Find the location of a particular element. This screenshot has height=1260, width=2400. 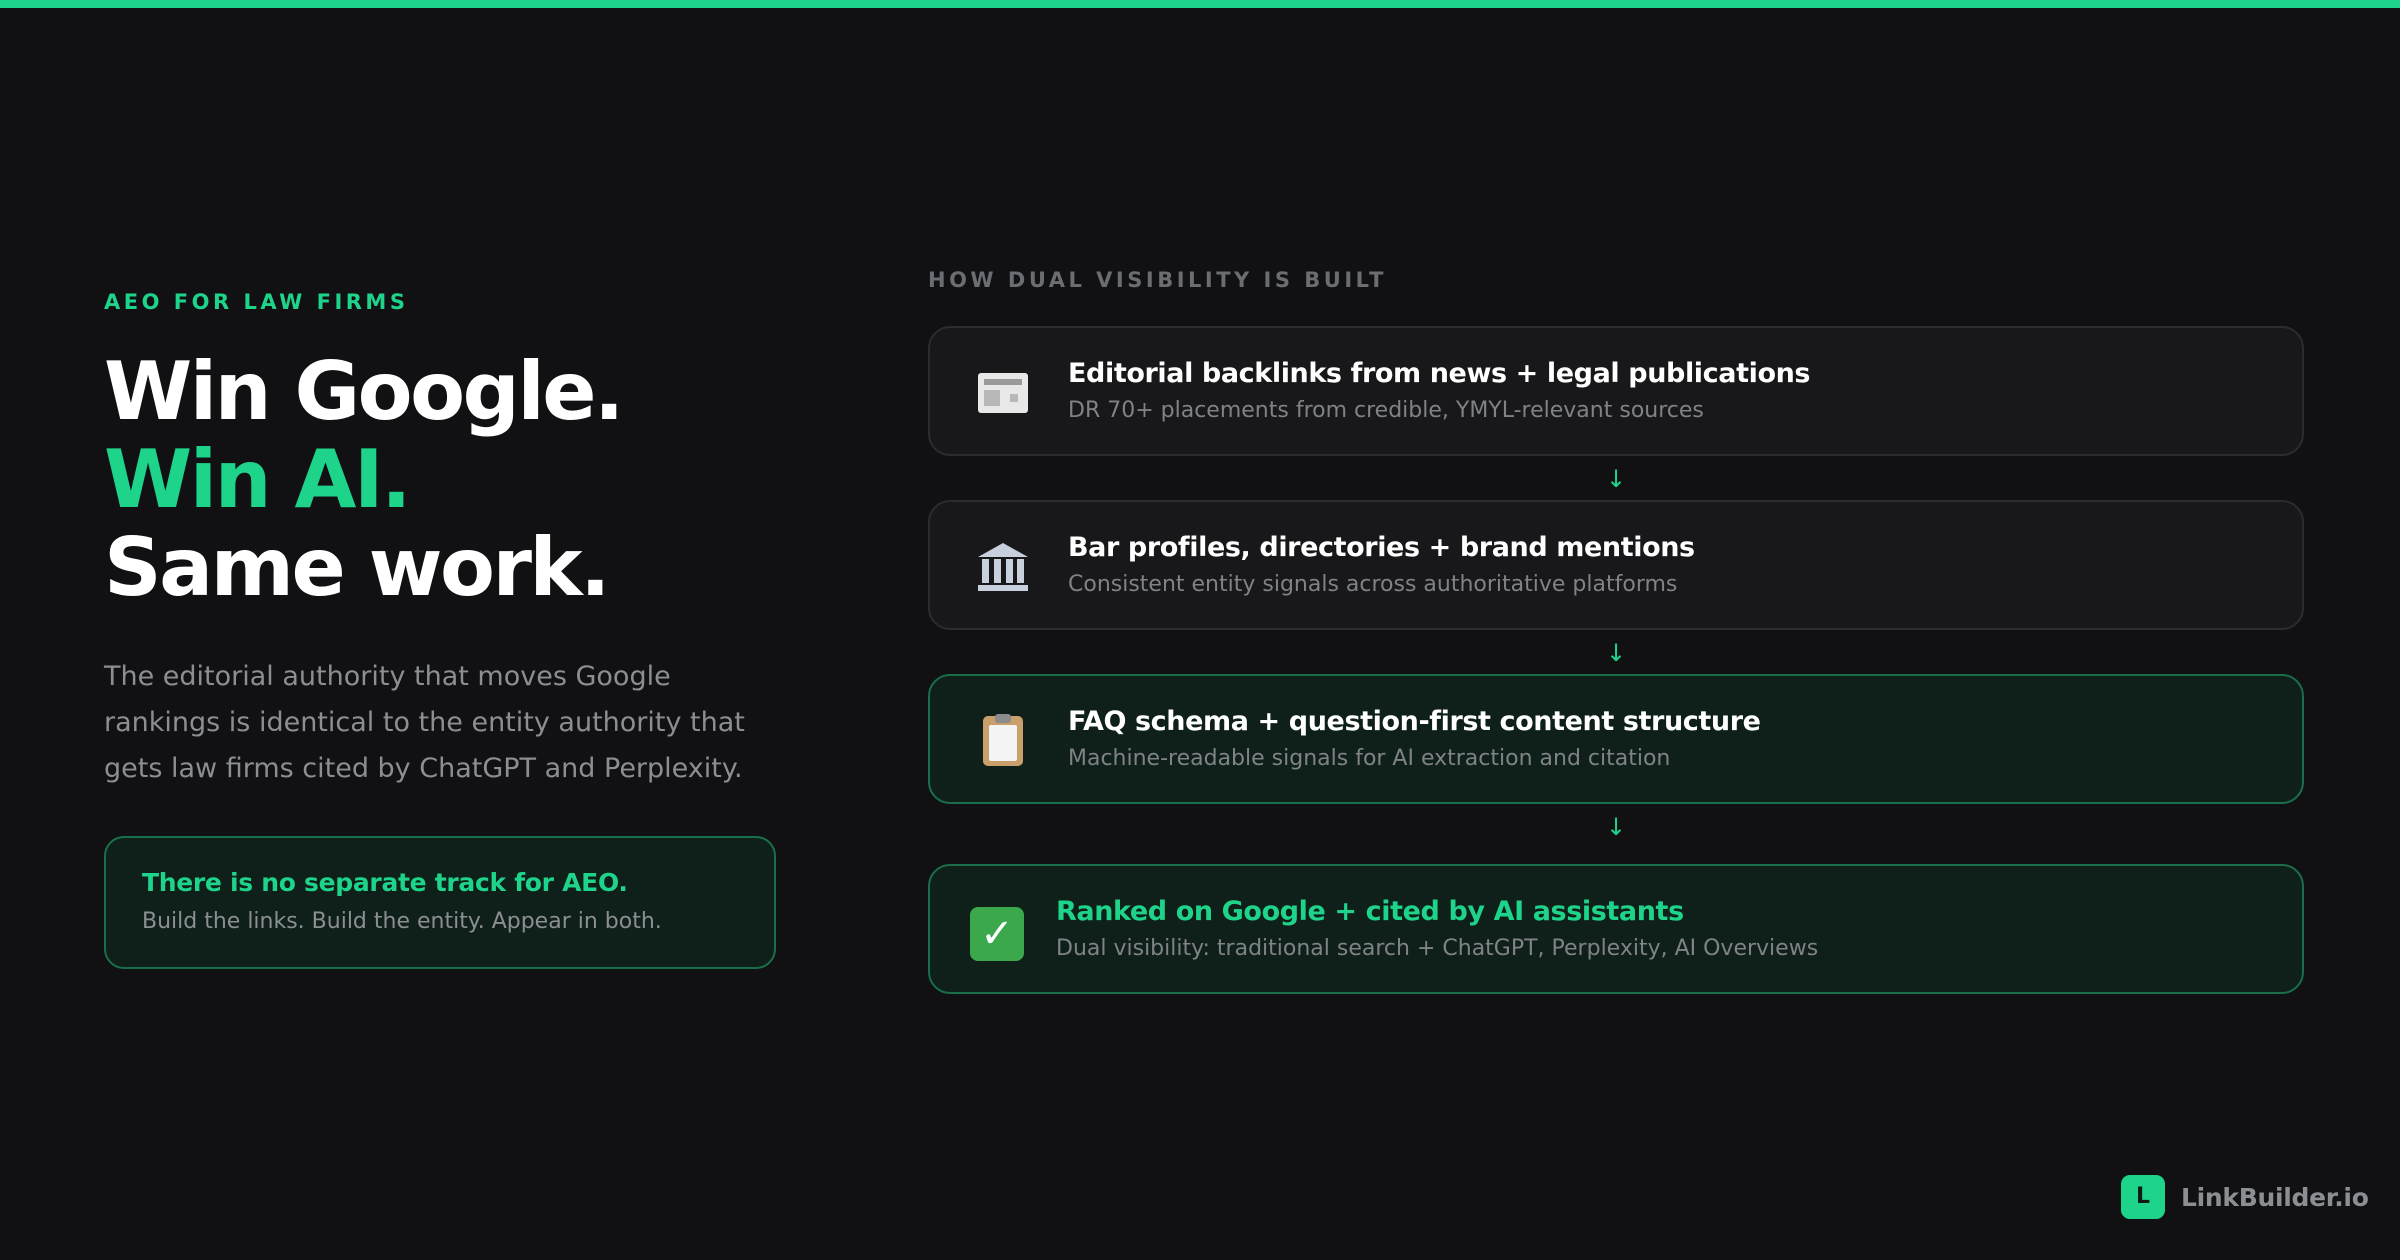

brand-badge: L is located at coordinates (2143, 1197).